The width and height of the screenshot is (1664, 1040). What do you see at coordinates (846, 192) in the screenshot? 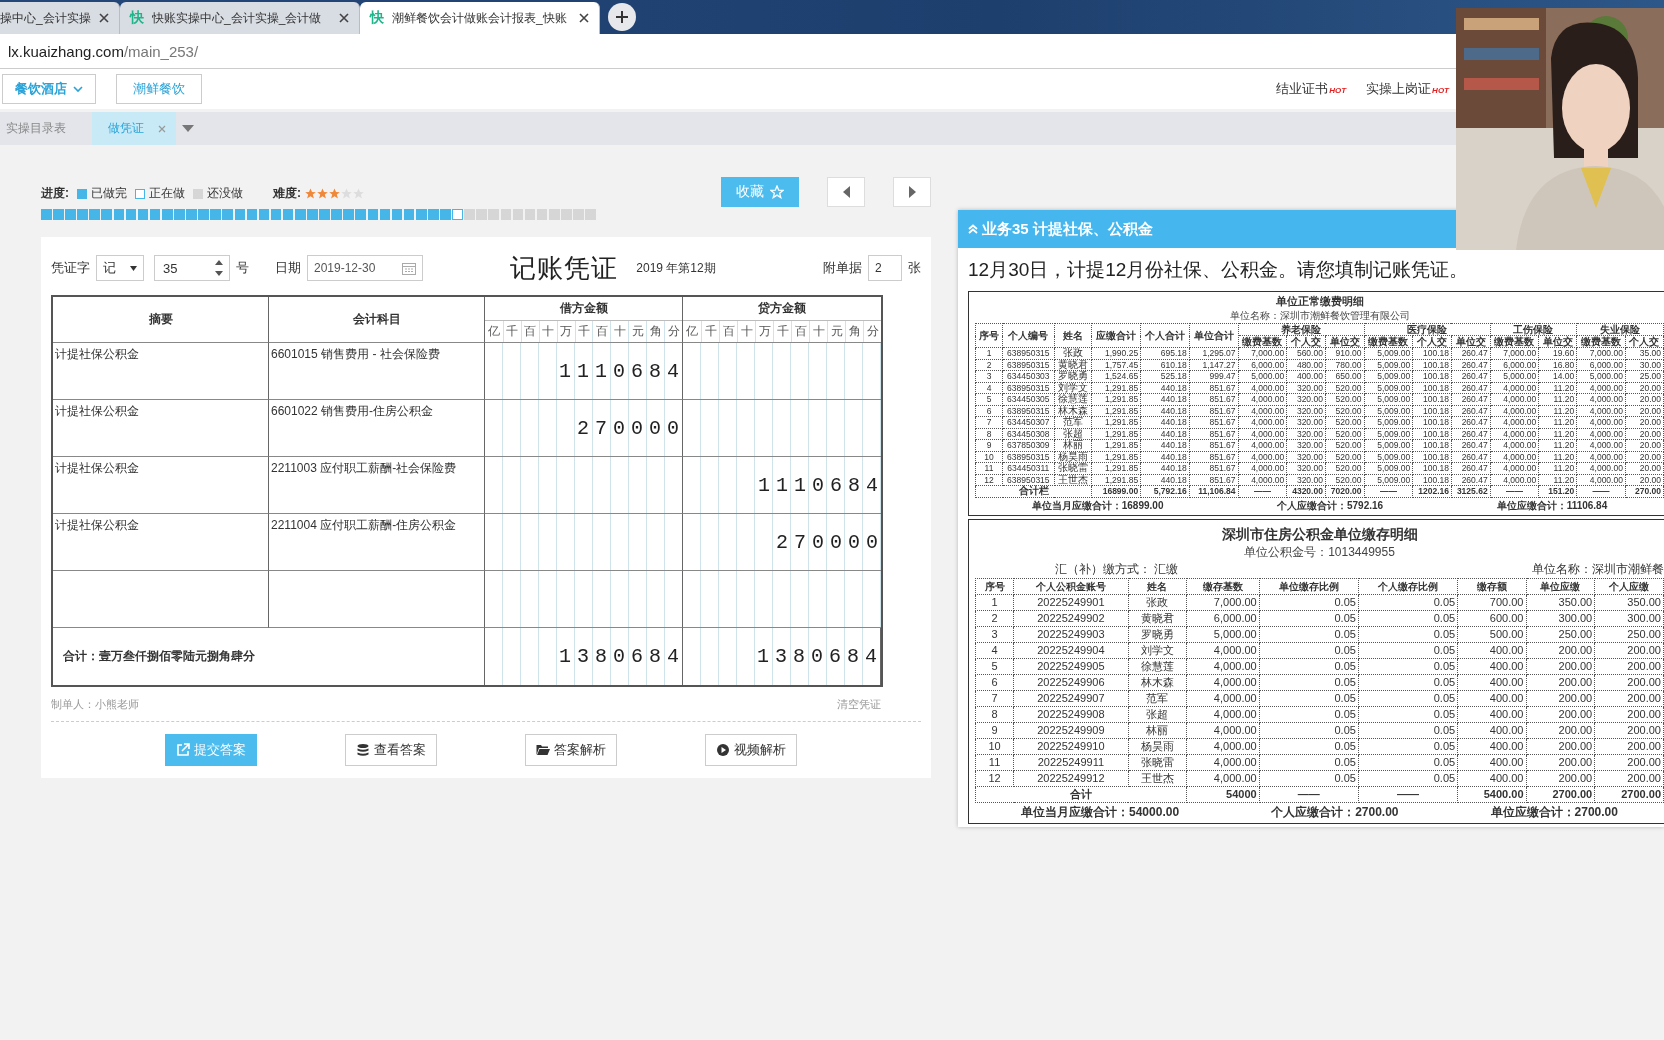
I see `previous-button` at bounding box center [846, 192].